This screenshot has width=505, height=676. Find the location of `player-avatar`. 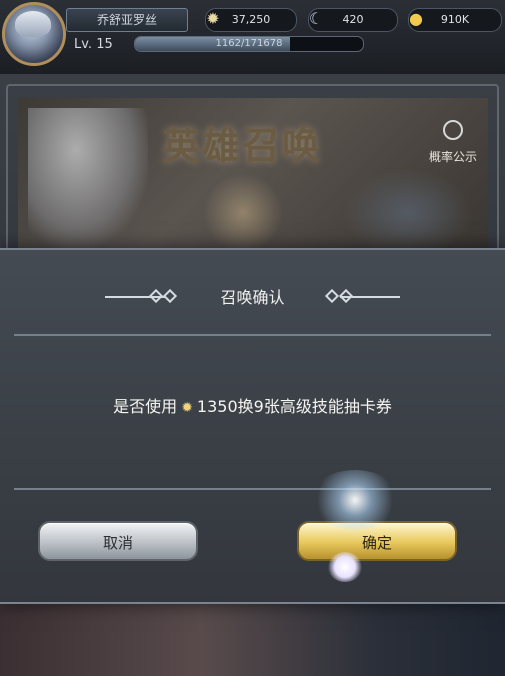

player-avatar is located at coordinates (34, 34).